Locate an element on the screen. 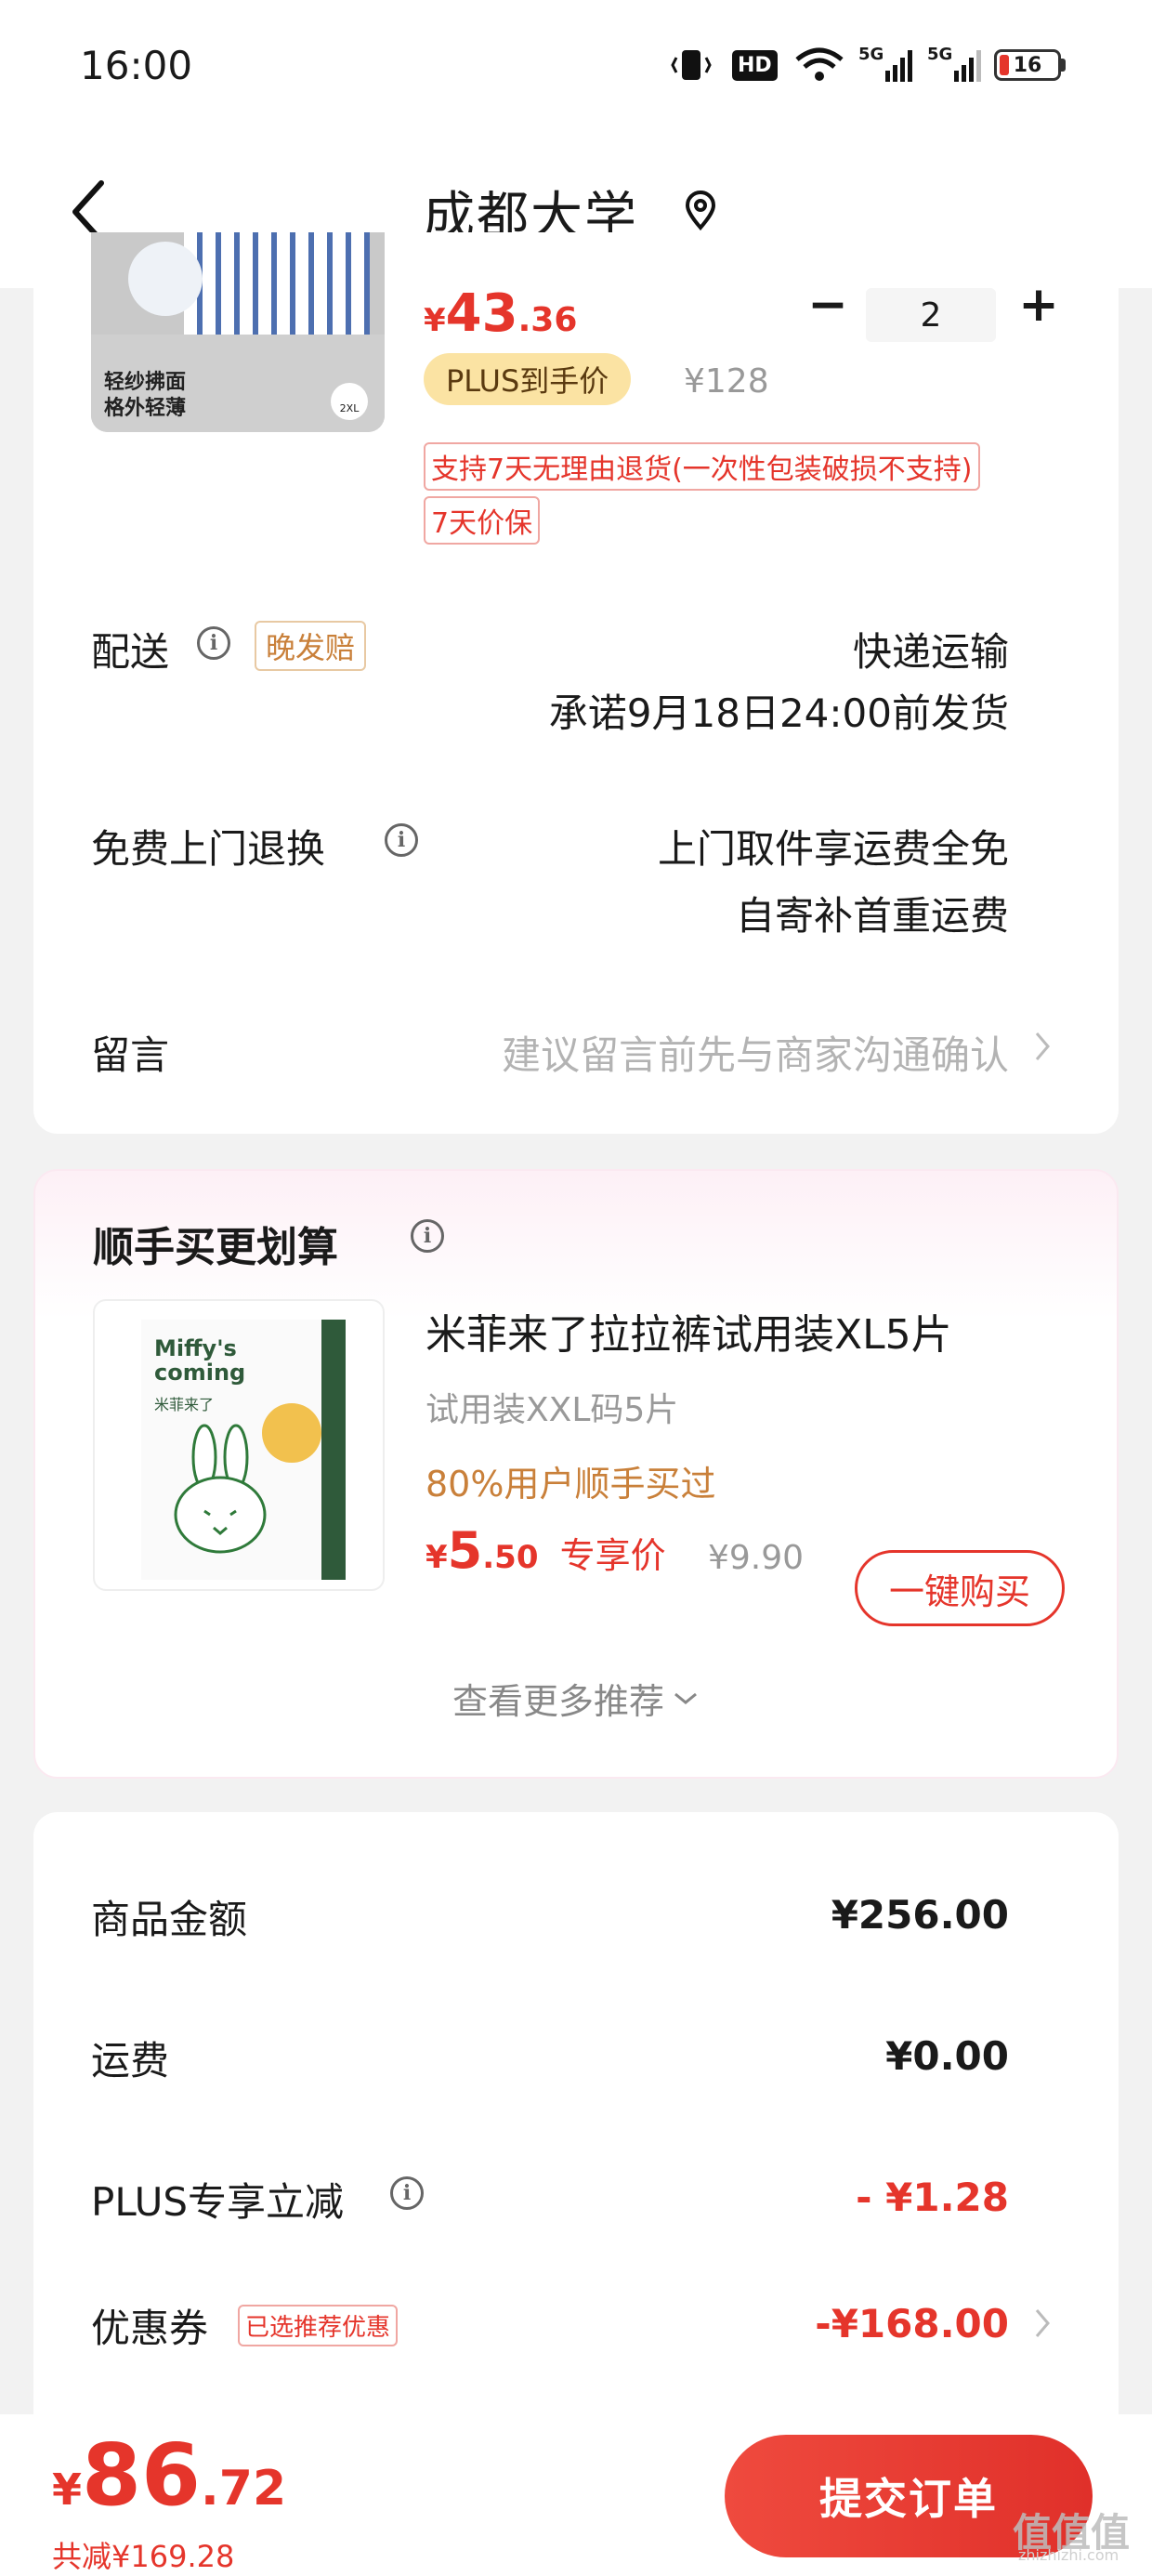  shipping-label: 运费 is located at coordinates (130, 2060).